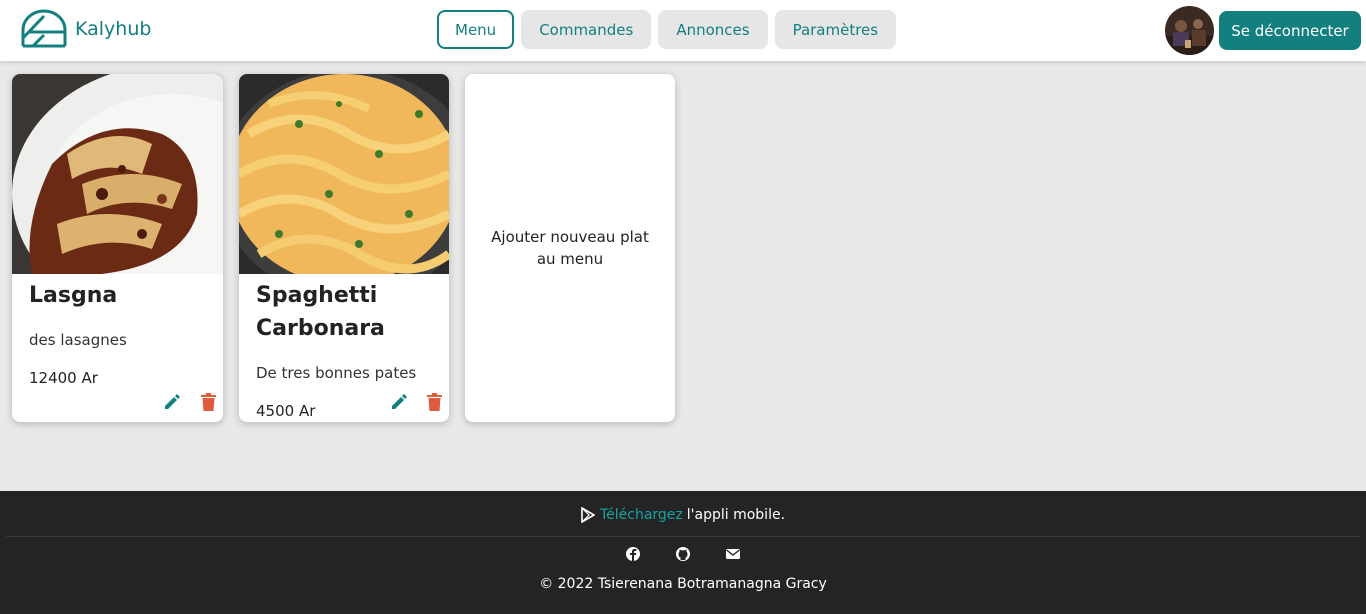 Image resolution: width=1366 pixels, height=614 pixels. Describe the element at coordinates (344, 174) in the screenshot. I see `dish-image-carbonara` at that location.